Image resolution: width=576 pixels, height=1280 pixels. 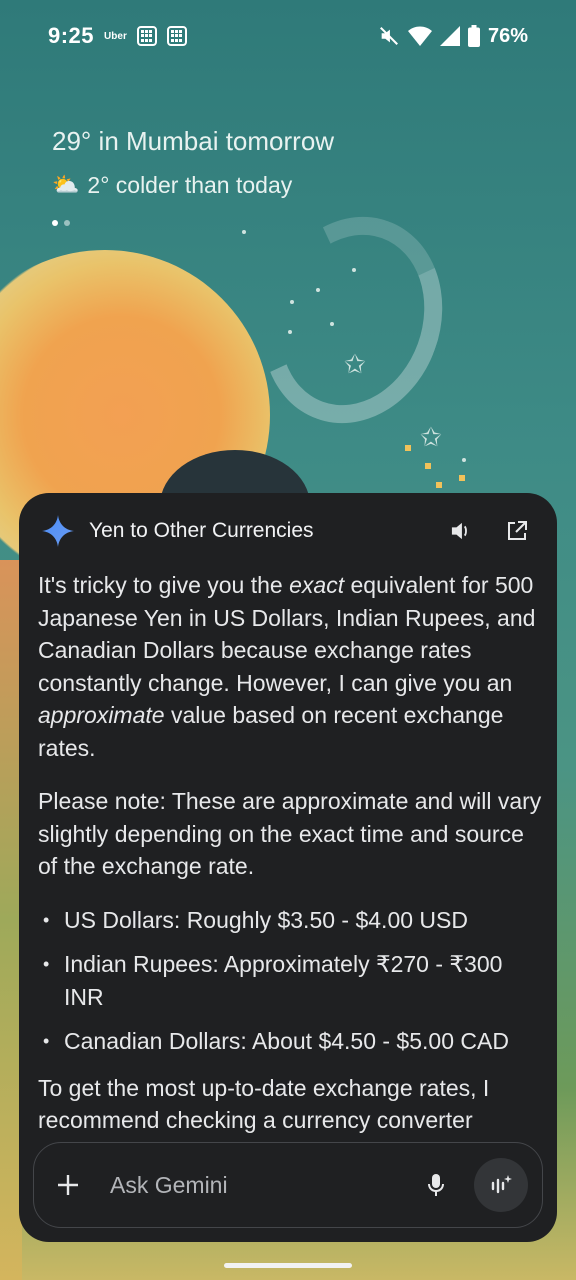 I want to click on emphasis-text: approximate, so click(x=101, y=715).